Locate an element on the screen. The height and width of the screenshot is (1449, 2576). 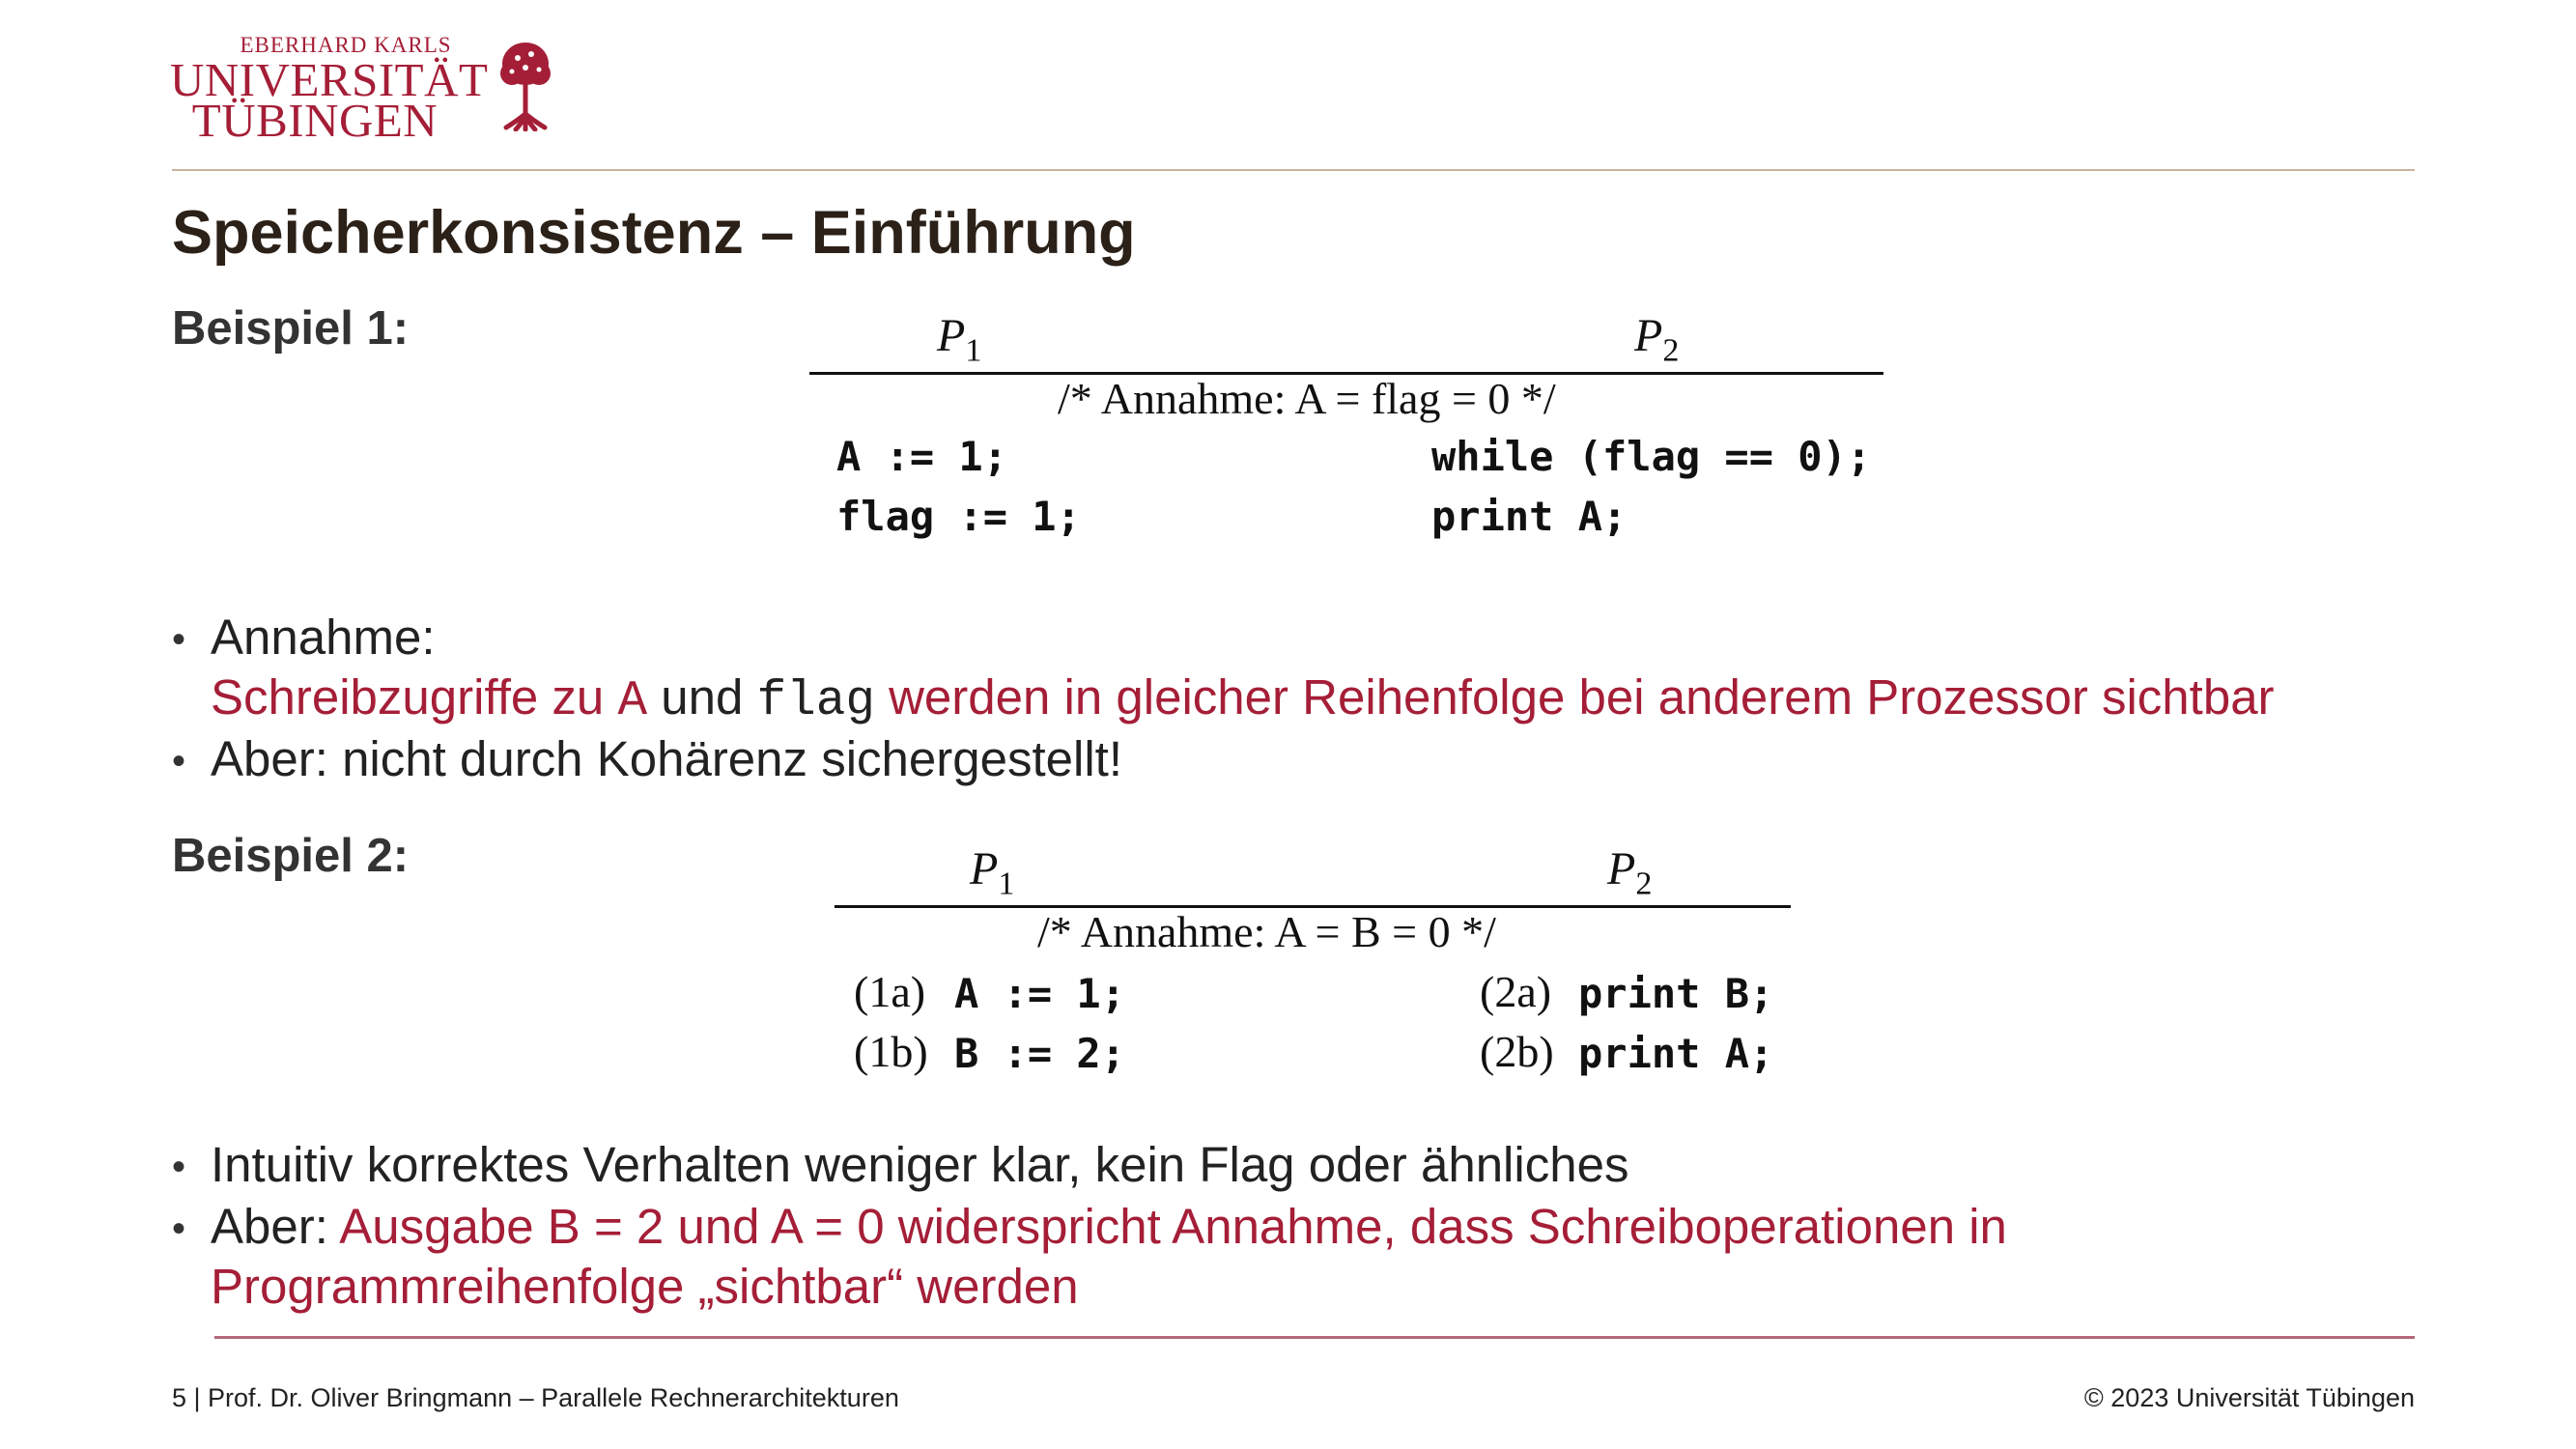
example-1-p1-line-1: A := 1; is located at coordinates (922, 456).